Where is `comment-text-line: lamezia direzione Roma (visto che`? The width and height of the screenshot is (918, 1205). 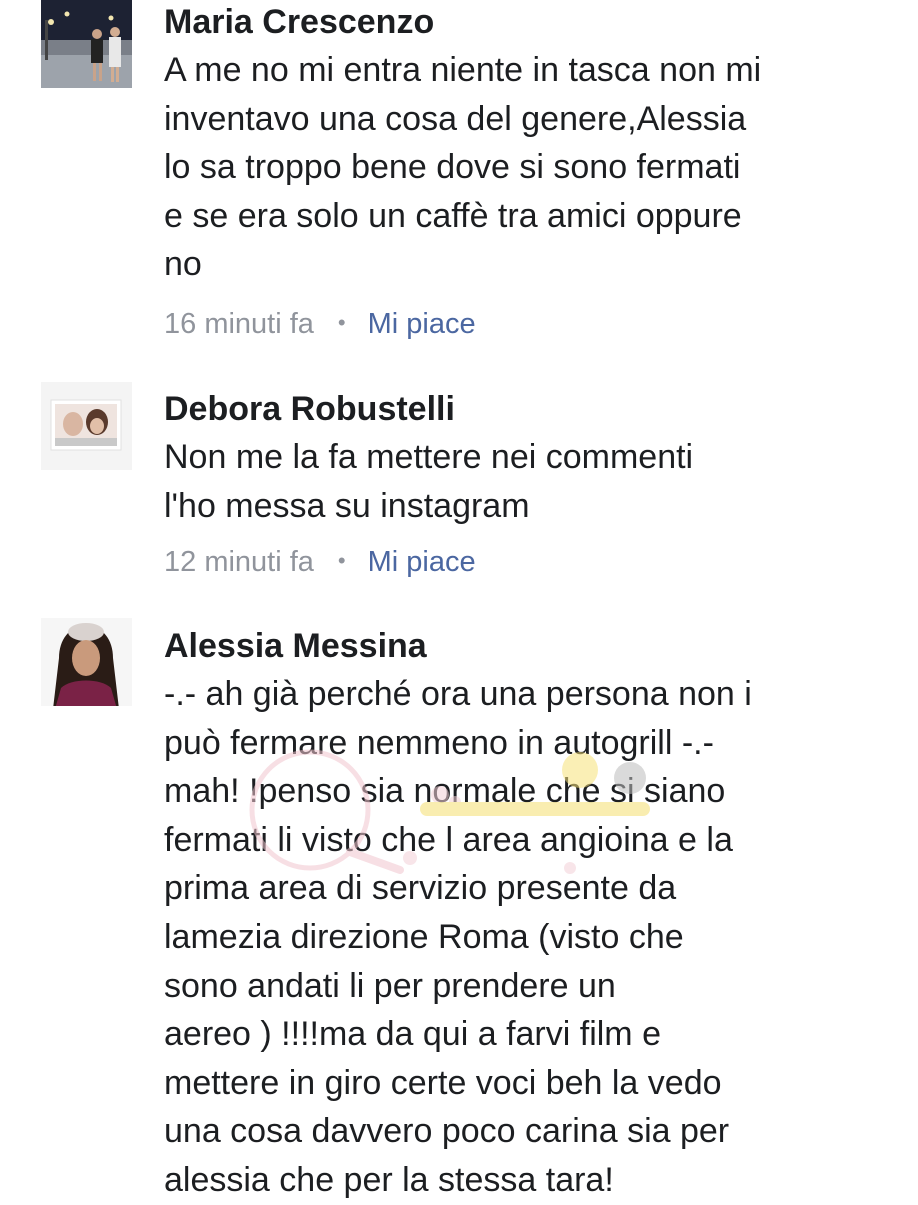
comment-text-line: lamezia direzione Roma (visto che is located at coordinates (424, 936).